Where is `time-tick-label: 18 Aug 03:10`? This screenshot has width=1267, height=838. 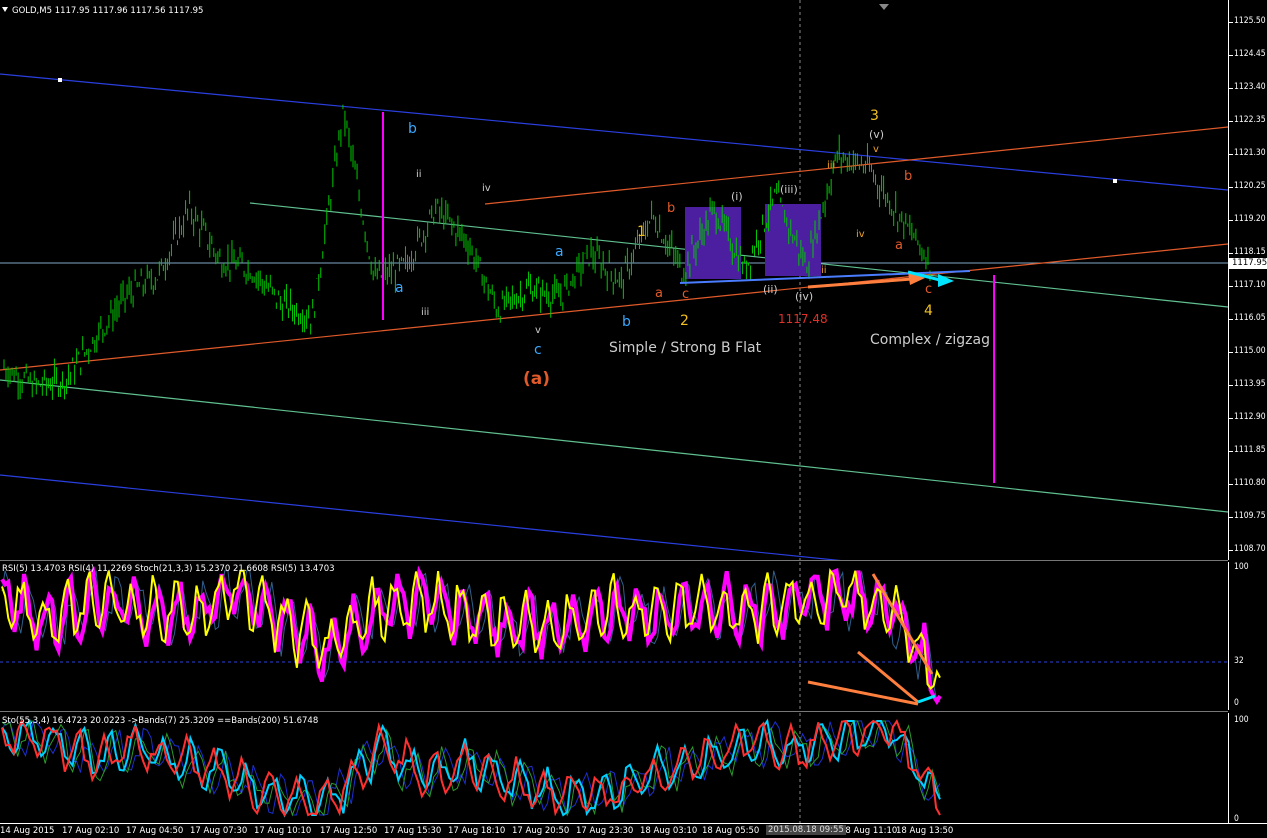 time-tick-label: 18 Aug 03:10 is located at coordinates (669, 831).